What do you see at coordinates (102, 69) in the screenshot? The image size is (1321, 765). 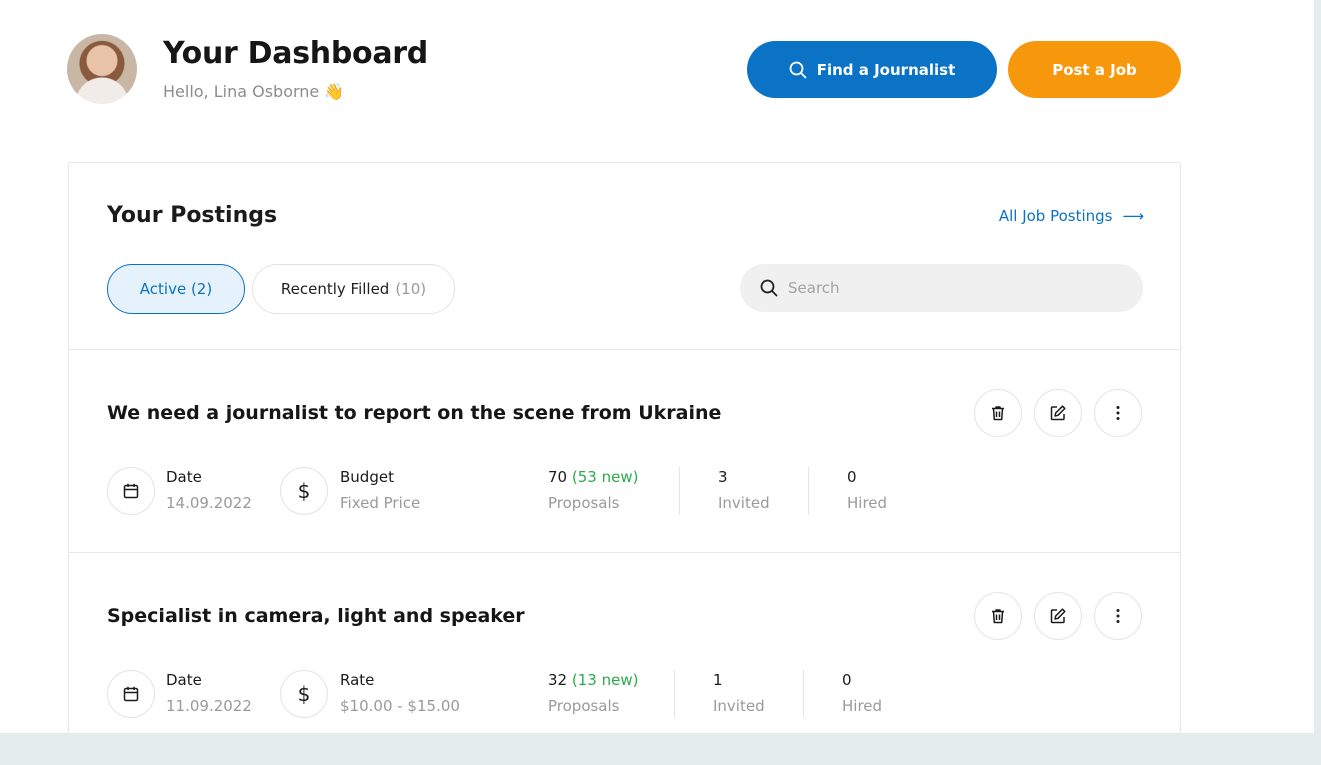 I see `avatar` at bounding box center [102, 69].